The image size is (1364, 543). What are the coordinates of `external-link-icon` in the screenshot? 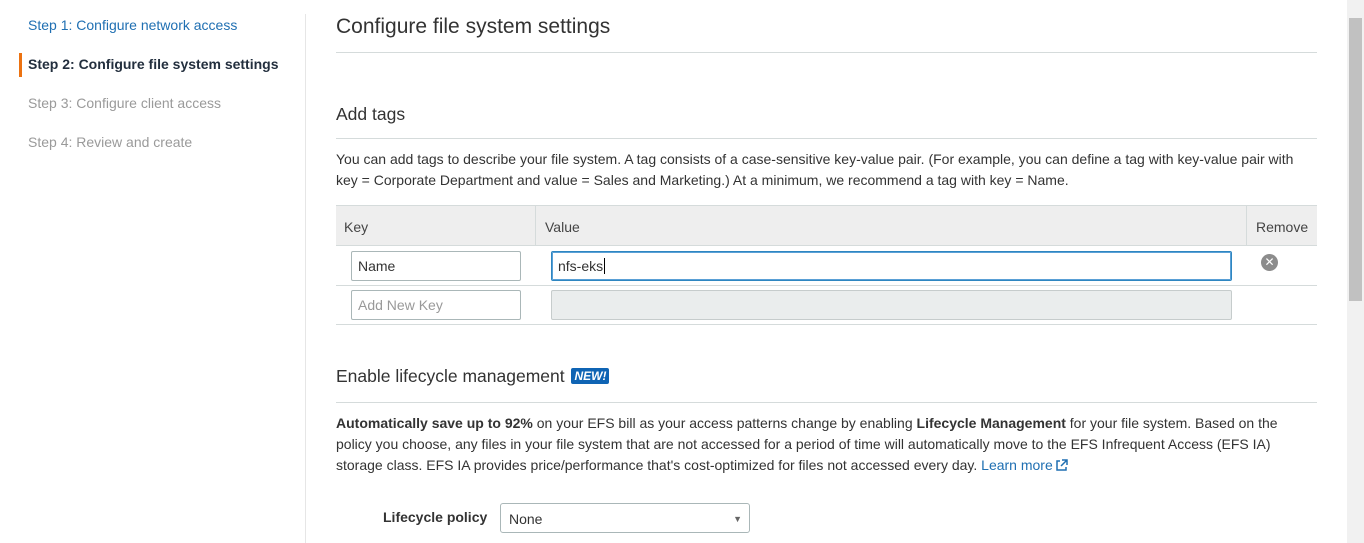 It's located at (1061, 465).